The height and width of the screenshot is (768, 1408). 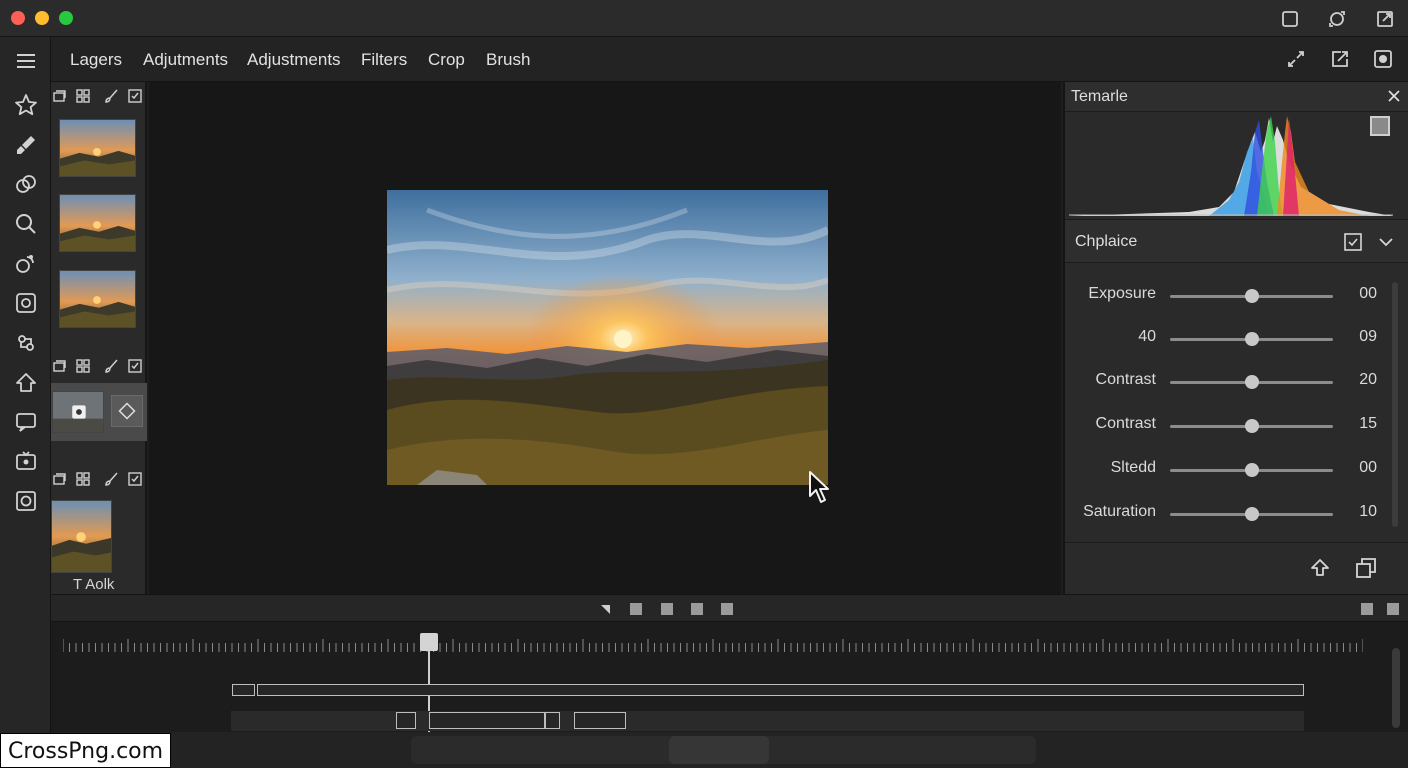 I want to click on shape-icon, so click(x=26, y=383).